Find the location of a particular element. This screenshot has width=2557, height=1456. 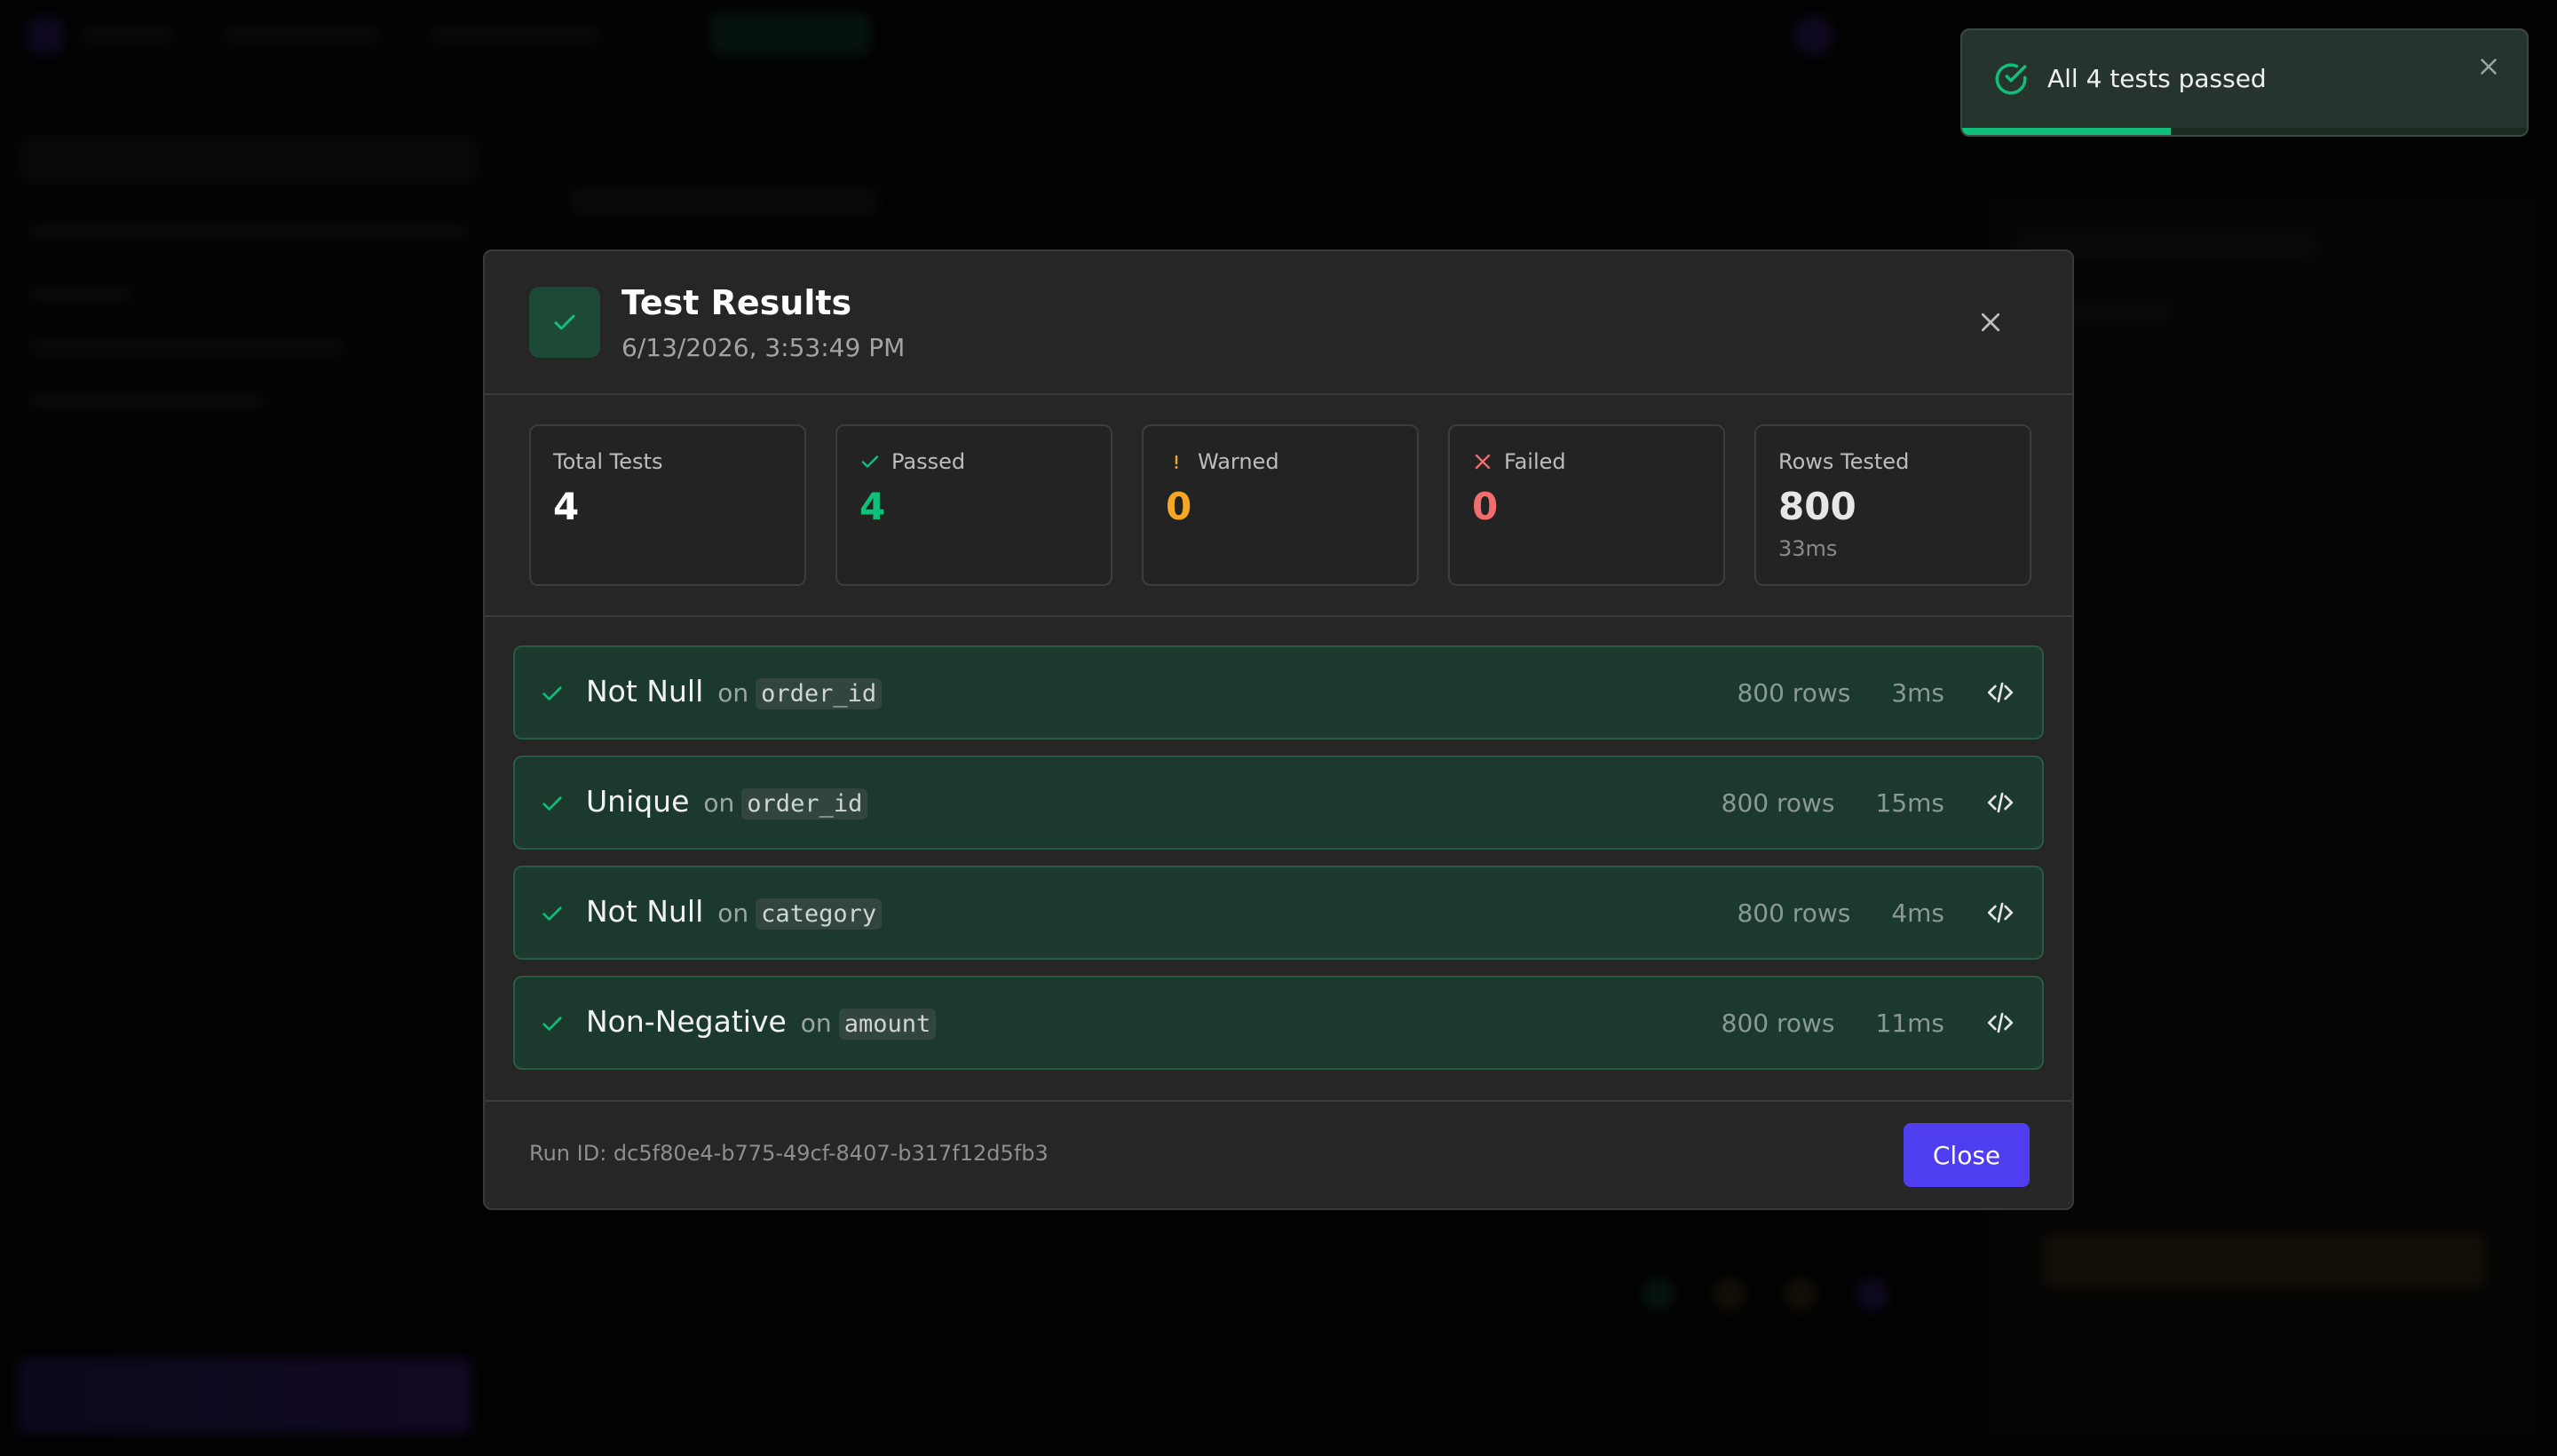

status-badge is located at coordinates (564, 322).